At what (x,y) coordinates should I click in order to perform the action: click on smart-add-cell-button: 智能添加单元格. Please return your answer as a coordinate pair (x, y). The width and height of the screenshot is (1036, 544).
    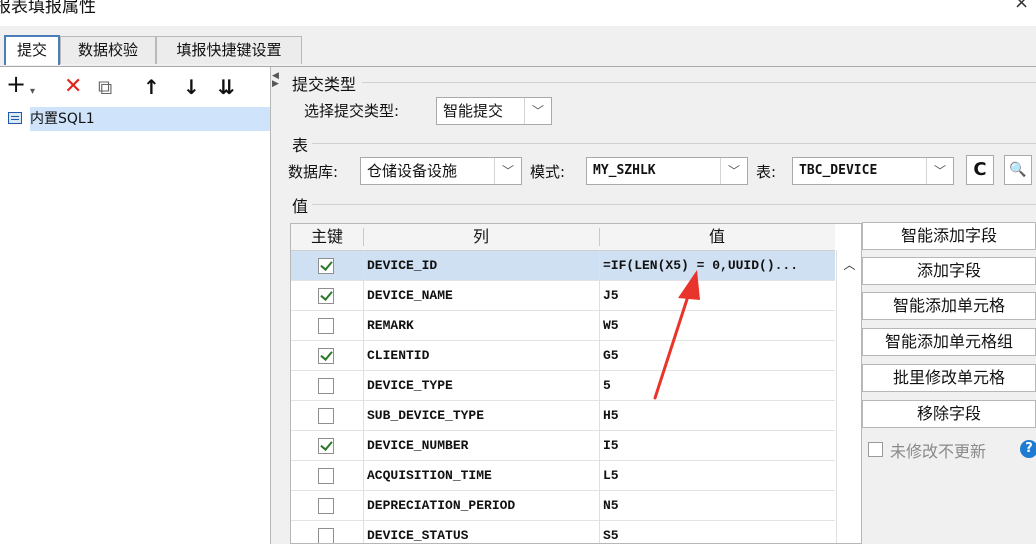
    Looking at the image, I should click on (949, 306).